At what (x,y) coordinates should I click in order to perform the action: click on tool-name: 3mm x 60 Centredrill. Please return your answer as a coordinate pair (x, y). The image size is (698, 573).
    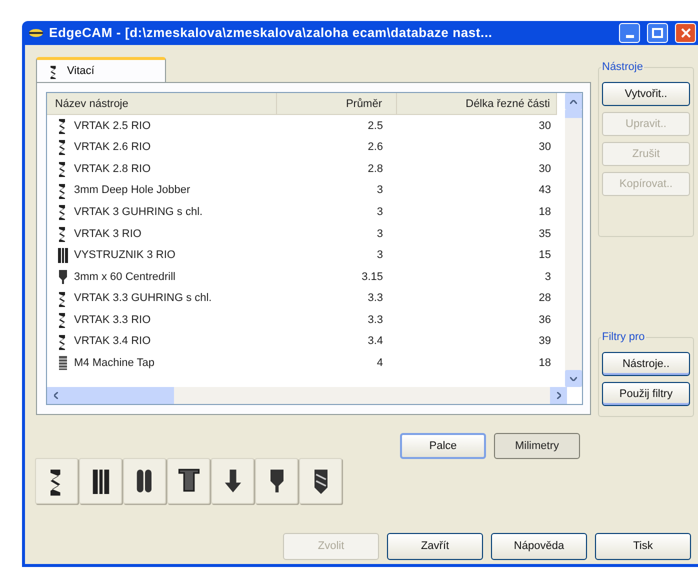
    Looking at the image, I should click on (125, 277).